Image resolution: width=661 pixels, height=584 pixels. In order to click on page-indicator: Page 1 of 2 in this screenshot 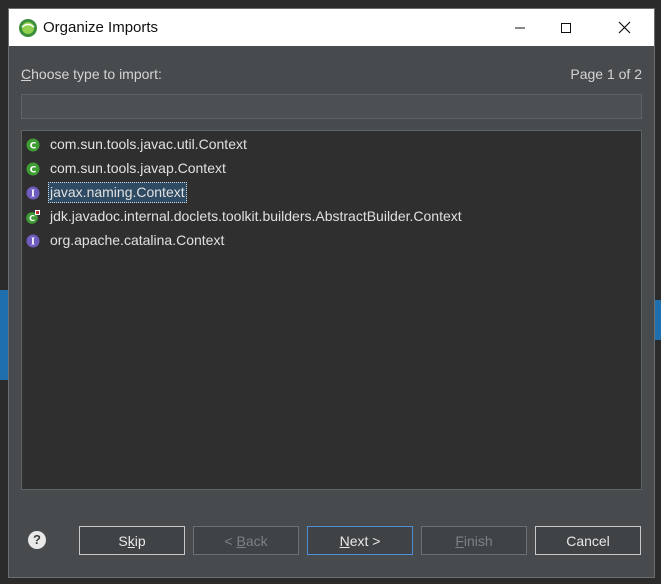, I will do `click(606, 74)`.